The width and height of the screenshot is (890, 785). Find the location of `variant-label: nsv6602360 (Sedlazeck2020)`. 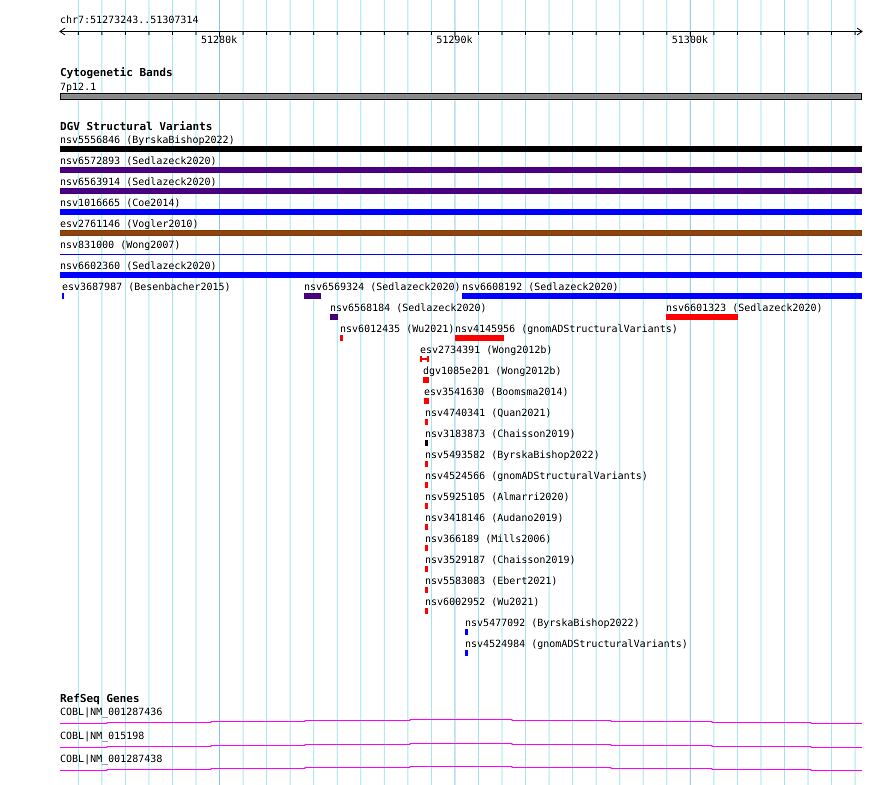

variant-label: nsv6602360 (Sedlazeck2020) is located at coordinates (138, 266).